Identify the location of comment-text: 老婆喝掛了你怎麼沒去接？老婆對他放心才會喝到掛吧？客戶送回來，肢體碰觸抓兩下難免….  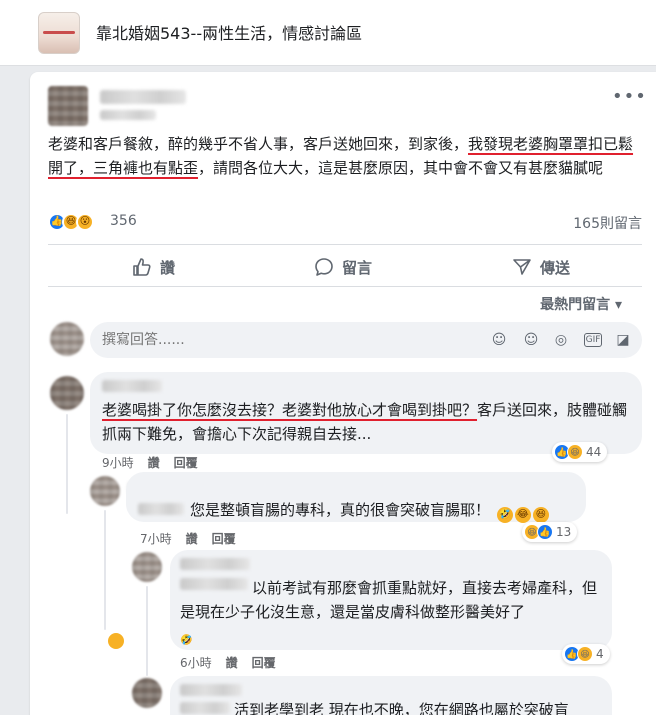
(367, 422).